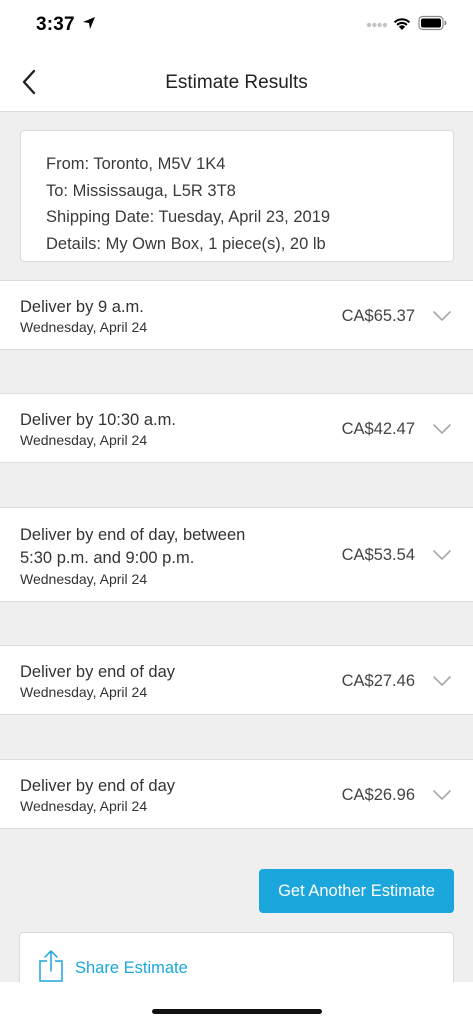 This screenshot has width=473, height=1024. Describe the element at coordinates (378, 795) in the screenshot. I see `option-price: CA$26.96` at that location.